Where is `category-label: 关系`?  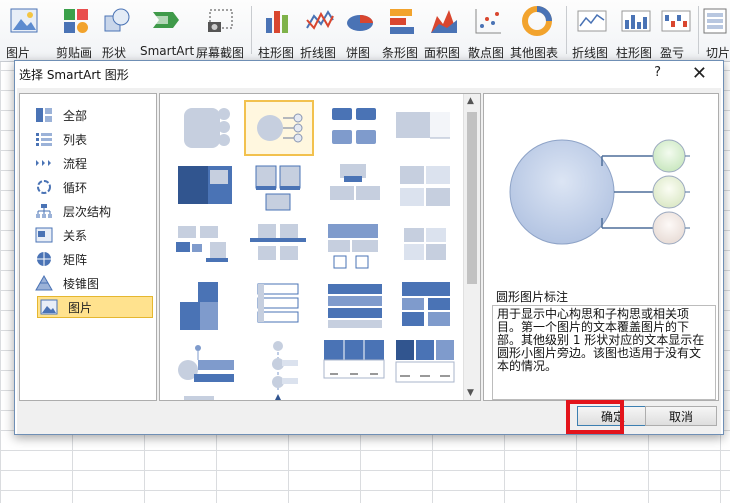
category-label: 关系 is located at coordinates (75, 235).